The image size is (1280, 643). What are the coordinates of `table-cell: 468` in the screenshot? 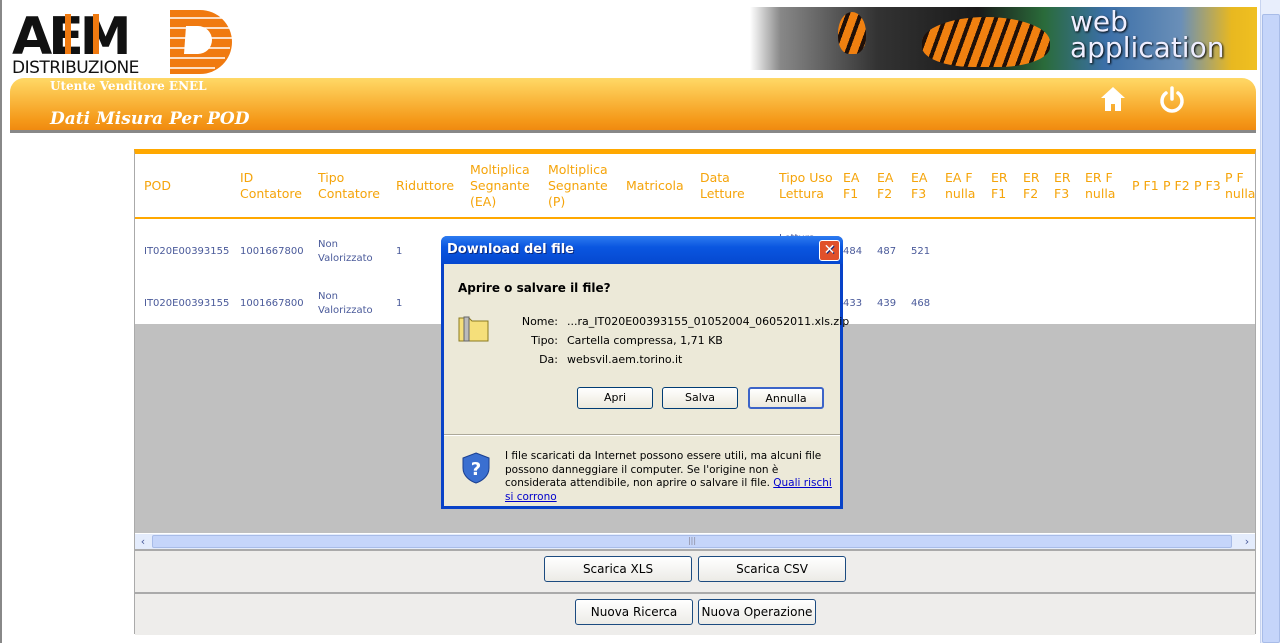 It's located at (921, 303).